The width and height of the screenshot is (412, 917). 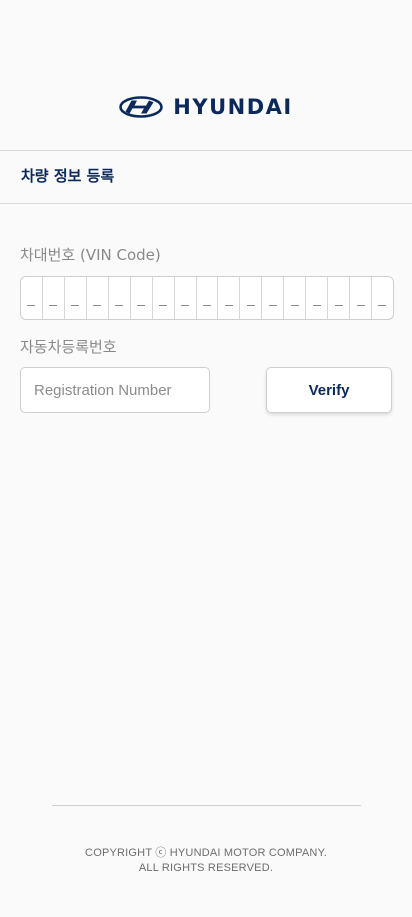 What do you see at coordinates (206, 203) in the screenshot?
I see `section-divider` at bounding box center [206, 203].